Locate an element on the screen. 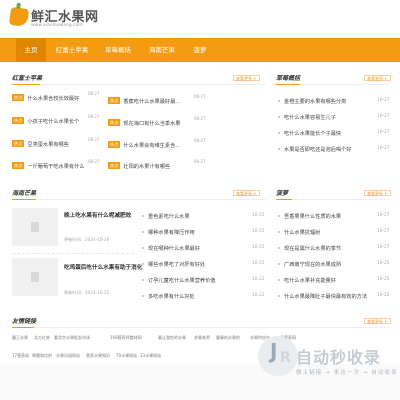 Image resolution: width=400 pixels, height=400 pixels. list-item: 重色素吃什么水果 is located at coordinates (192, 216).